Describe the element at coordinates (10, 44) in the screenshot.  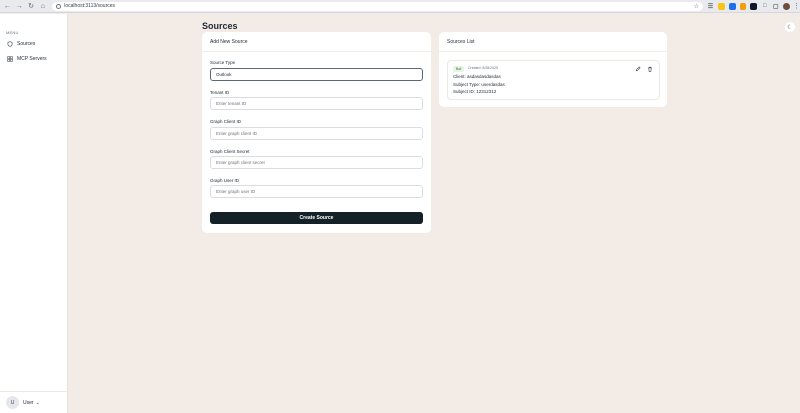
I see `shield-icon` at that location.